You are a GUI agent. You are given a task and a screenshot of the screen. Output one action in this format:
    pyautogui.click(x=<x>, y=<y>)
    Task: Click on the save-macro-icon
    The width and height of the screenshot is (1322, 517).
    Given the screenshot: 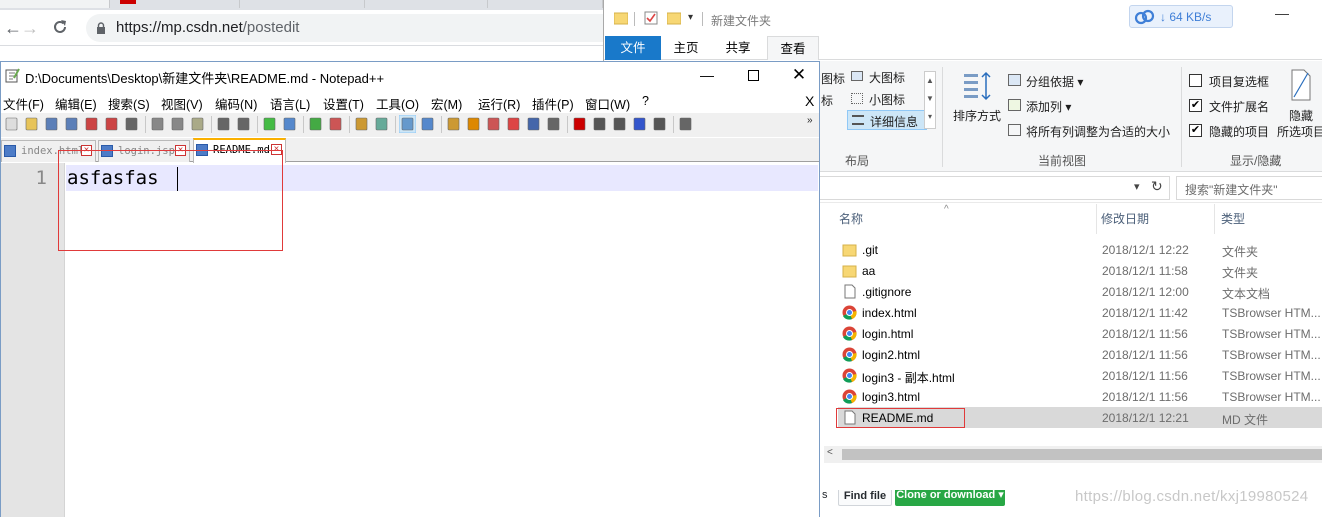 What is the action you would take?
    pyautogui.click(x=659, y=124)
    